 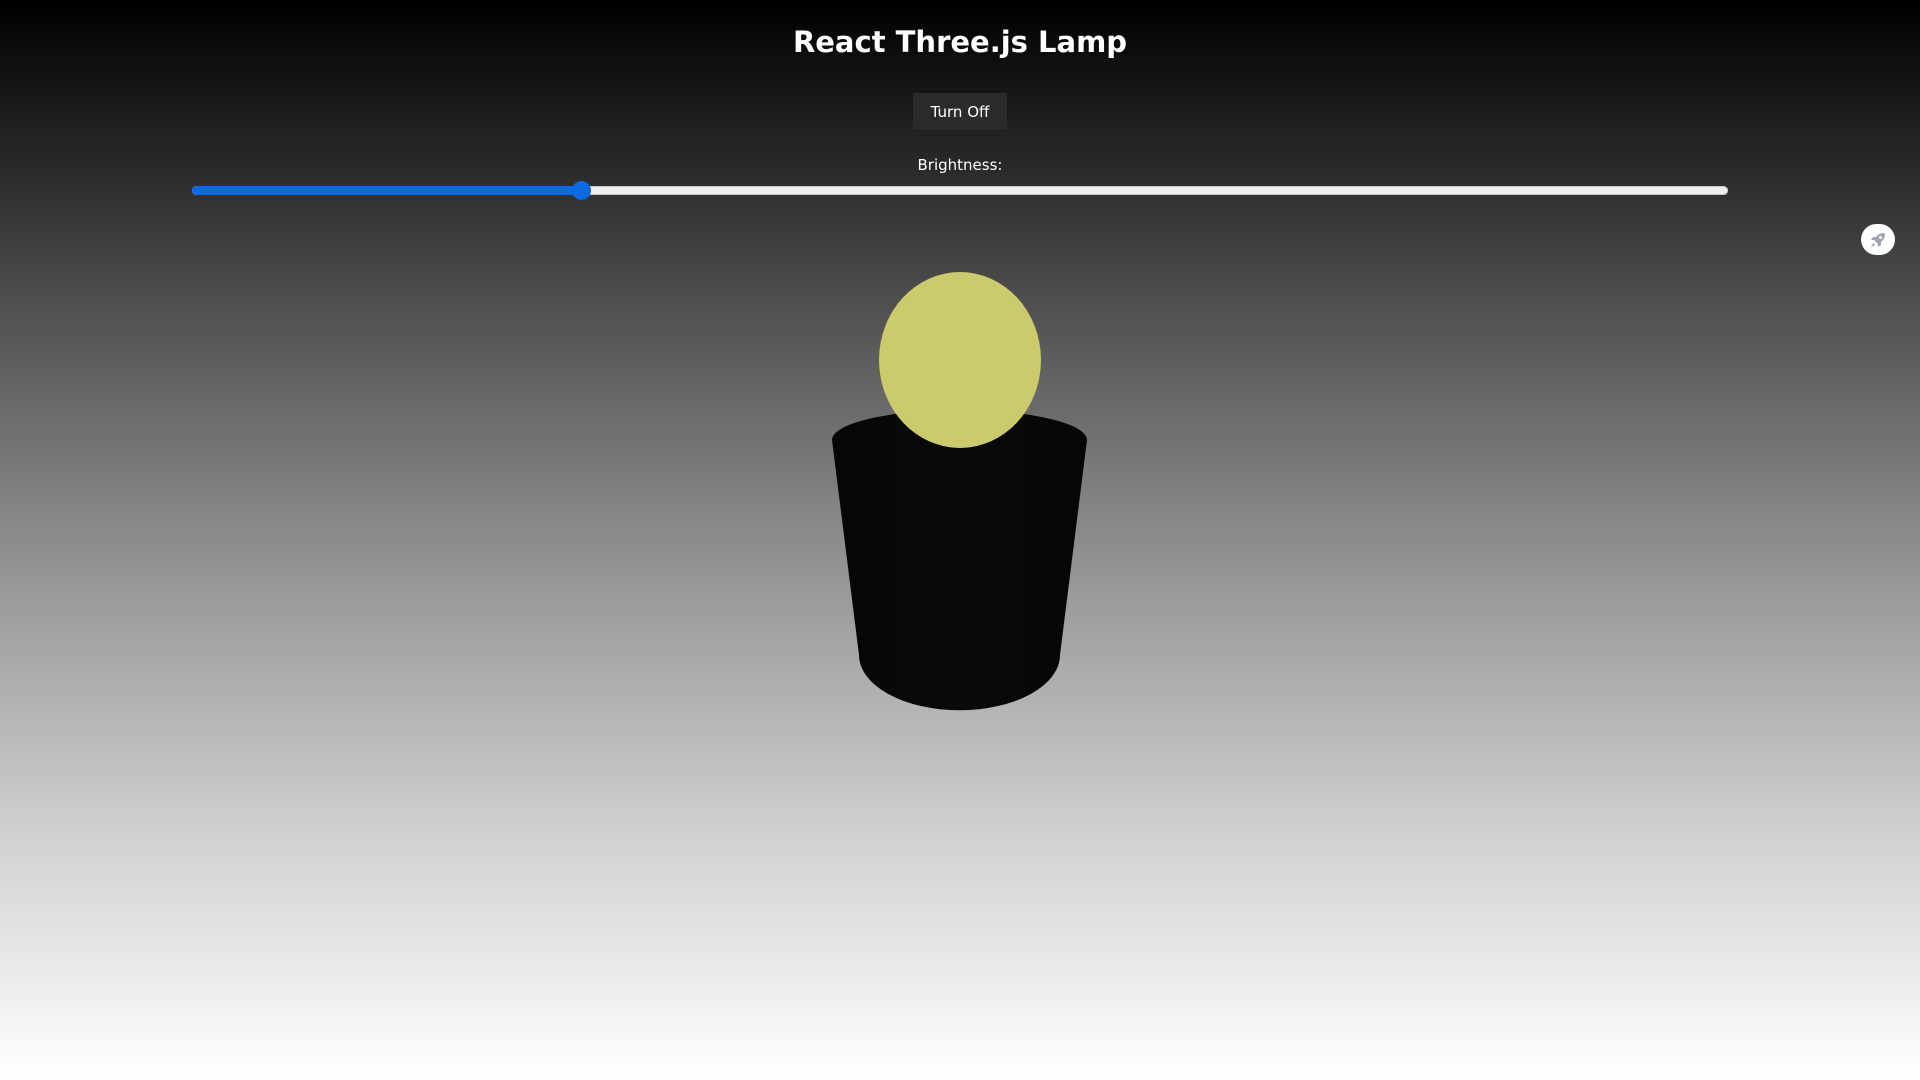 I want to click on side-widget-button, so click(x=1878, y=239).